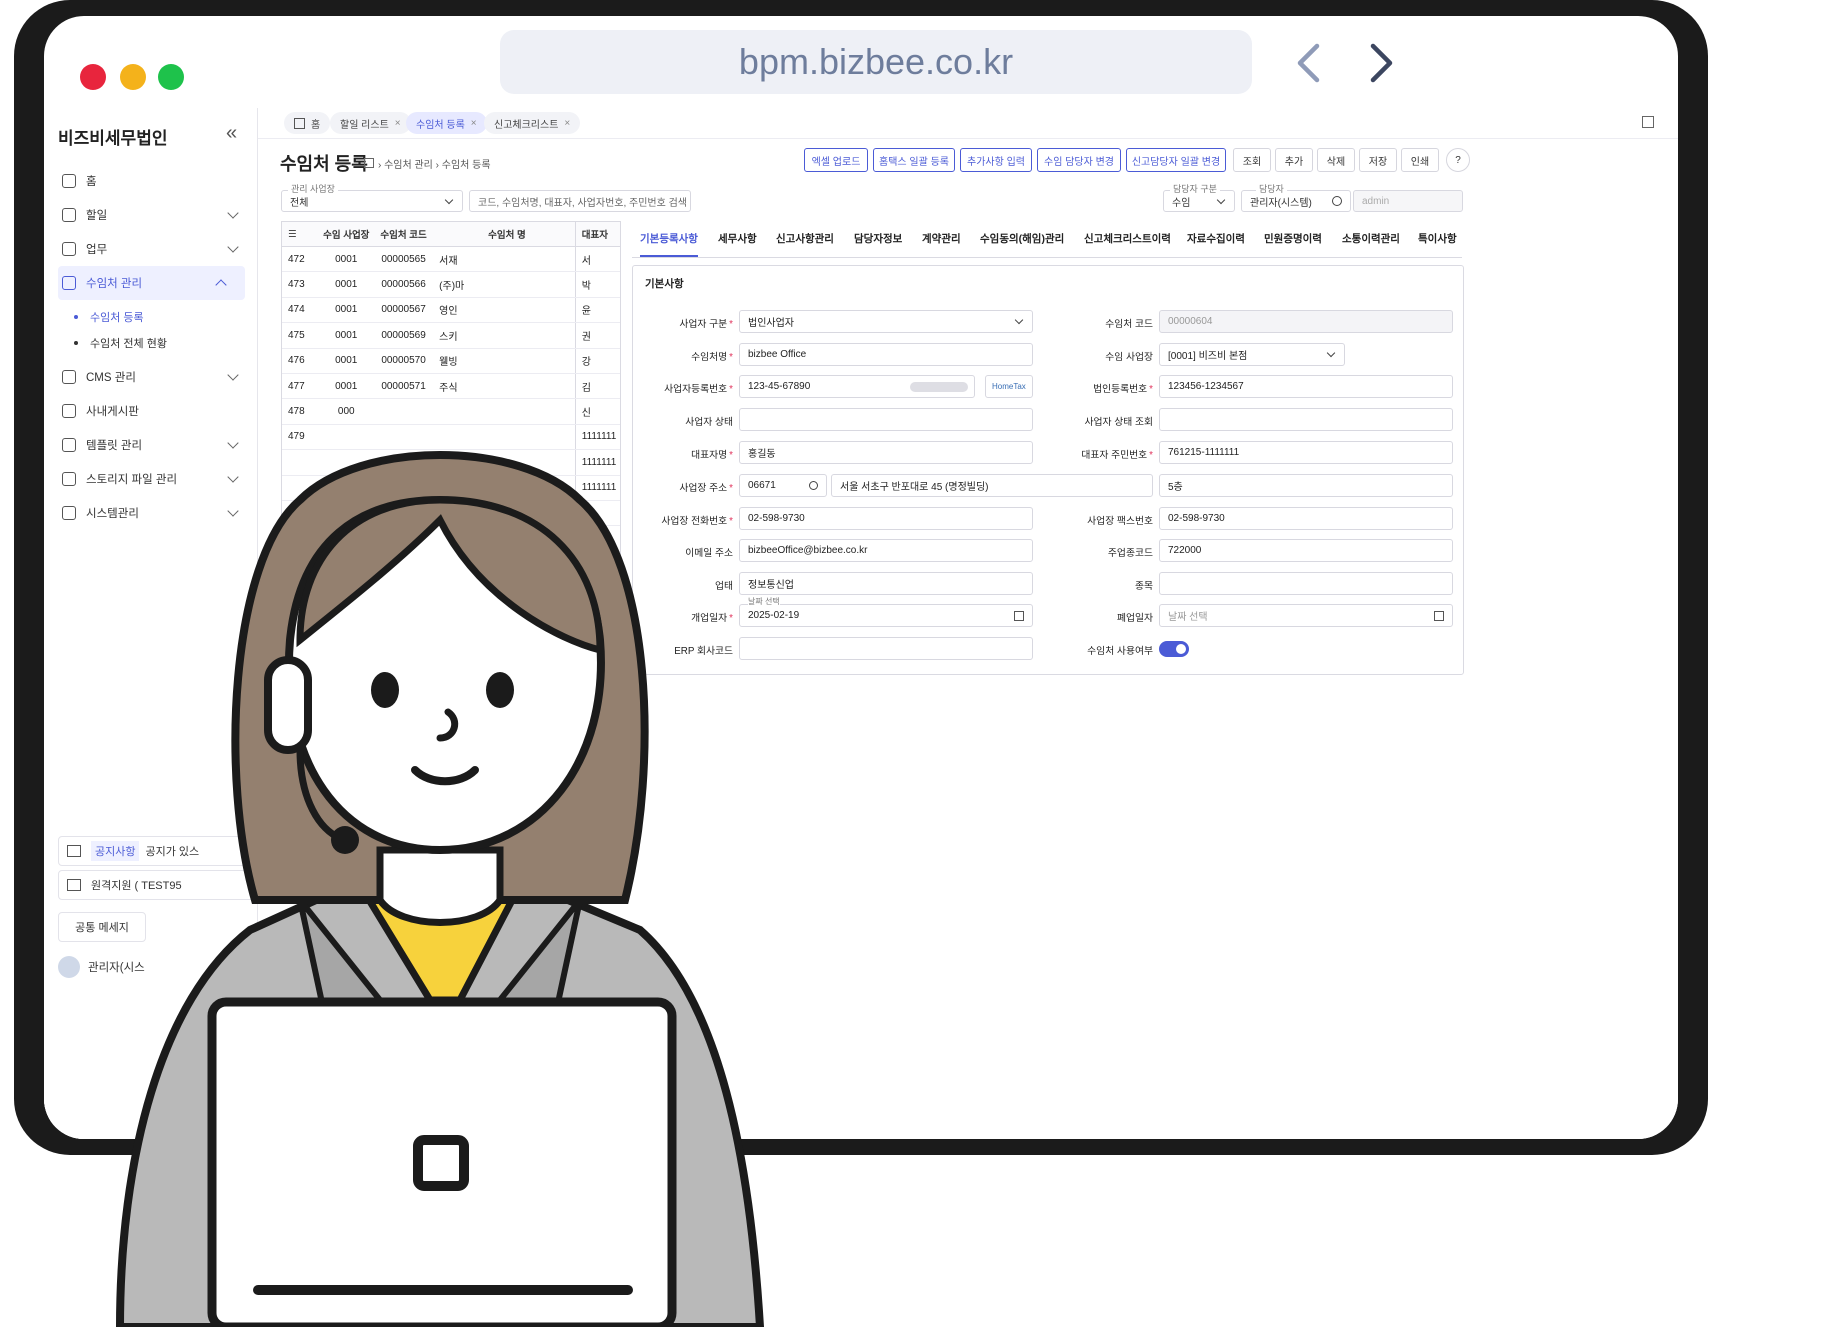 The image size is (1827, 1327). I want to click on table-row: R, so click(451, 666).